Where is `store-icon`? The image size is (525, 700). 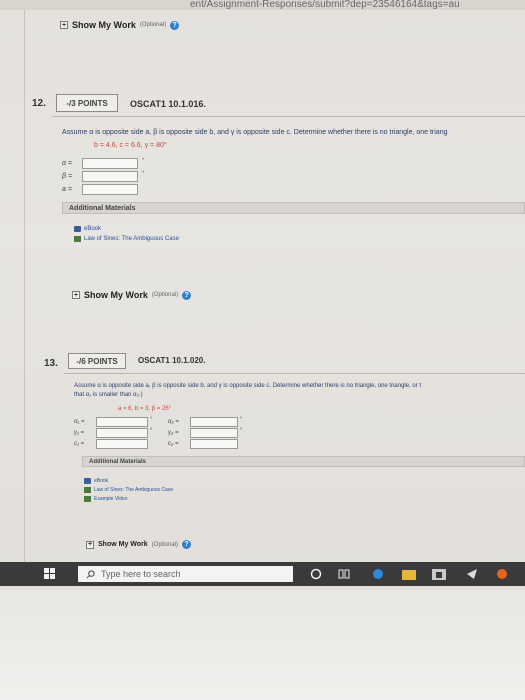
store-icon is located at coordinates (439, 574).